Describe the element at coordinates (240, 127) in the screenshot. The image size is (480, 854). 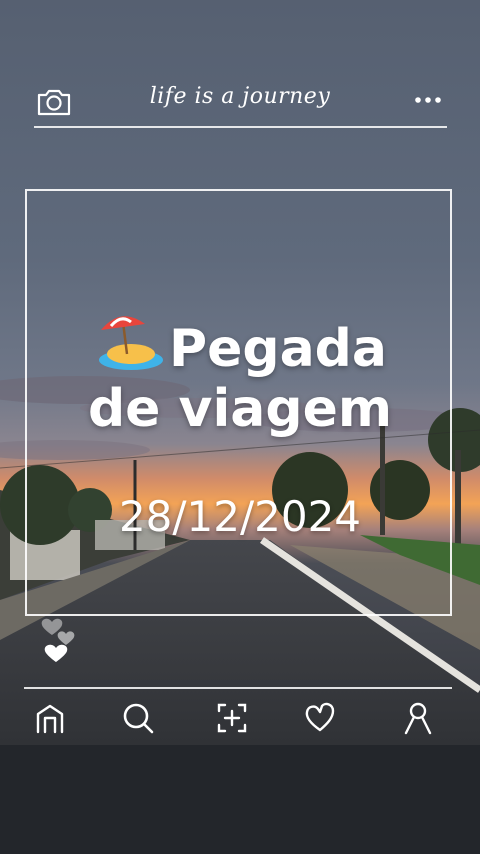
I see `top-divider` at that location.